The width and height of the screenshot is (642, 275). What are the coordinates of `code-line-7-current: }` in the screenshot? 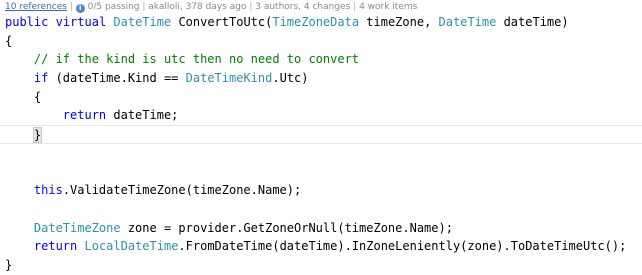 It's located at (321, 134).